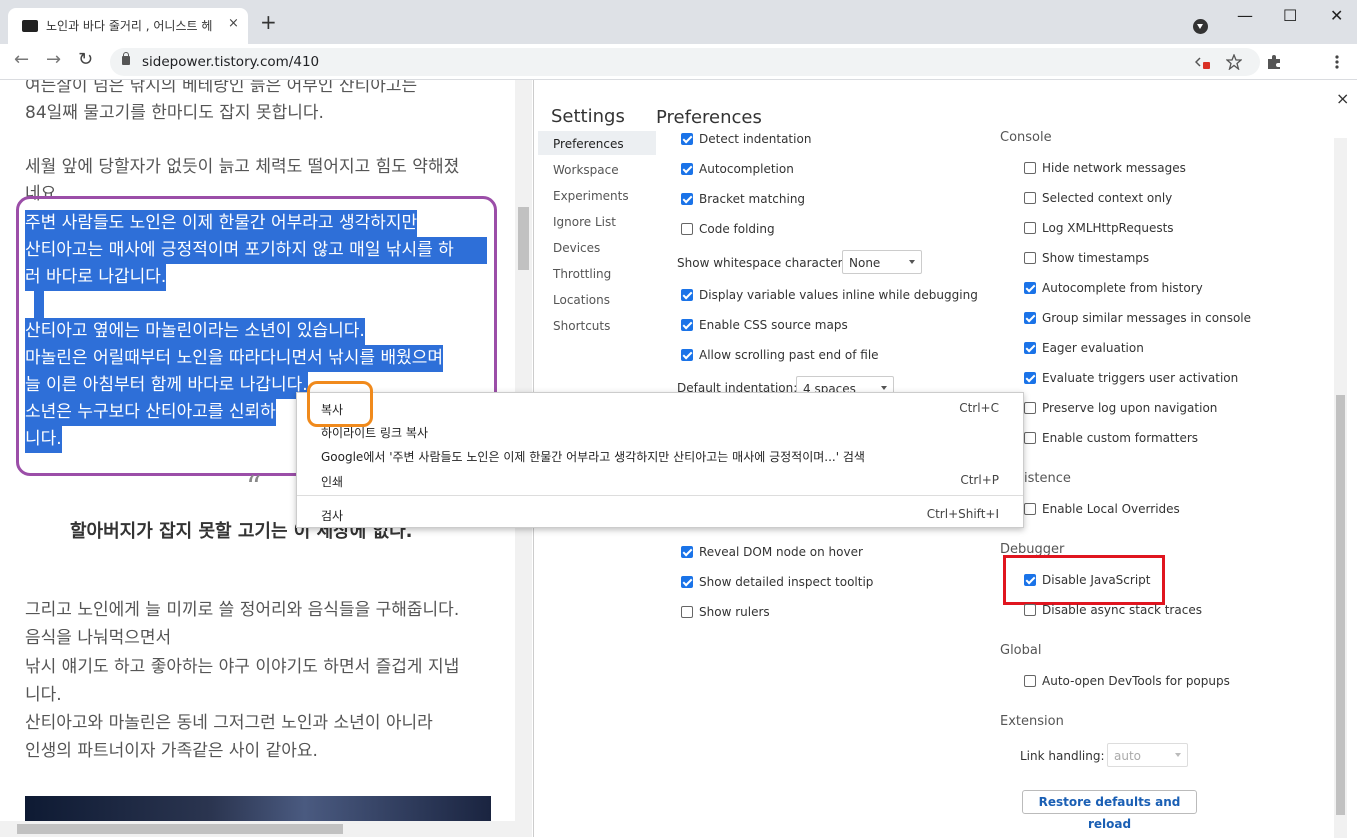 This screenshot has height=838, width=1357. What do you see at coordinates (962, 514) in the screenshot?
I see `shortcut-inspect: Ctrl+Shift+I` at bounding box center [962, 514].